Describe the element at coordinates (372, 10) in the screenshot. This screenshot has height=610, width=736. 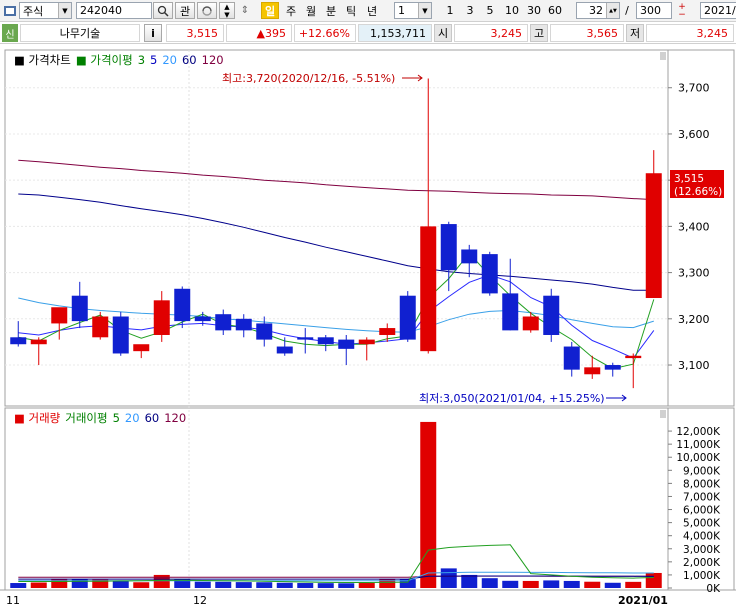
I see `period-year-button: 년` at that location.